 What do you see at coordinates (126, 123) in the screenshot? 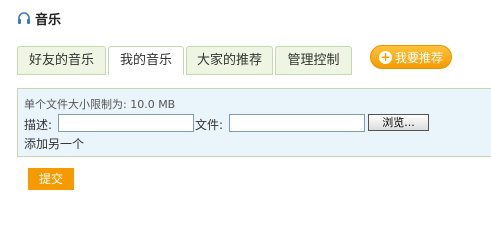
I see `description-input` at bounding box center [126, 123].